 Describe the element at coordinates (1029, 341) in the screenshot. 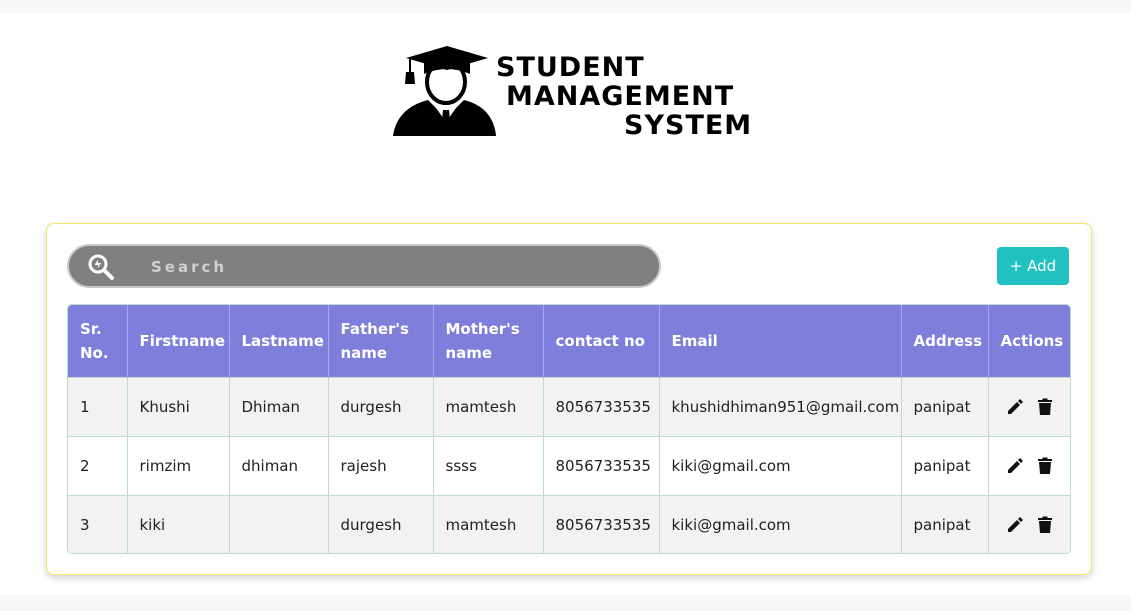

I see `header-actions: Actions` at that location.